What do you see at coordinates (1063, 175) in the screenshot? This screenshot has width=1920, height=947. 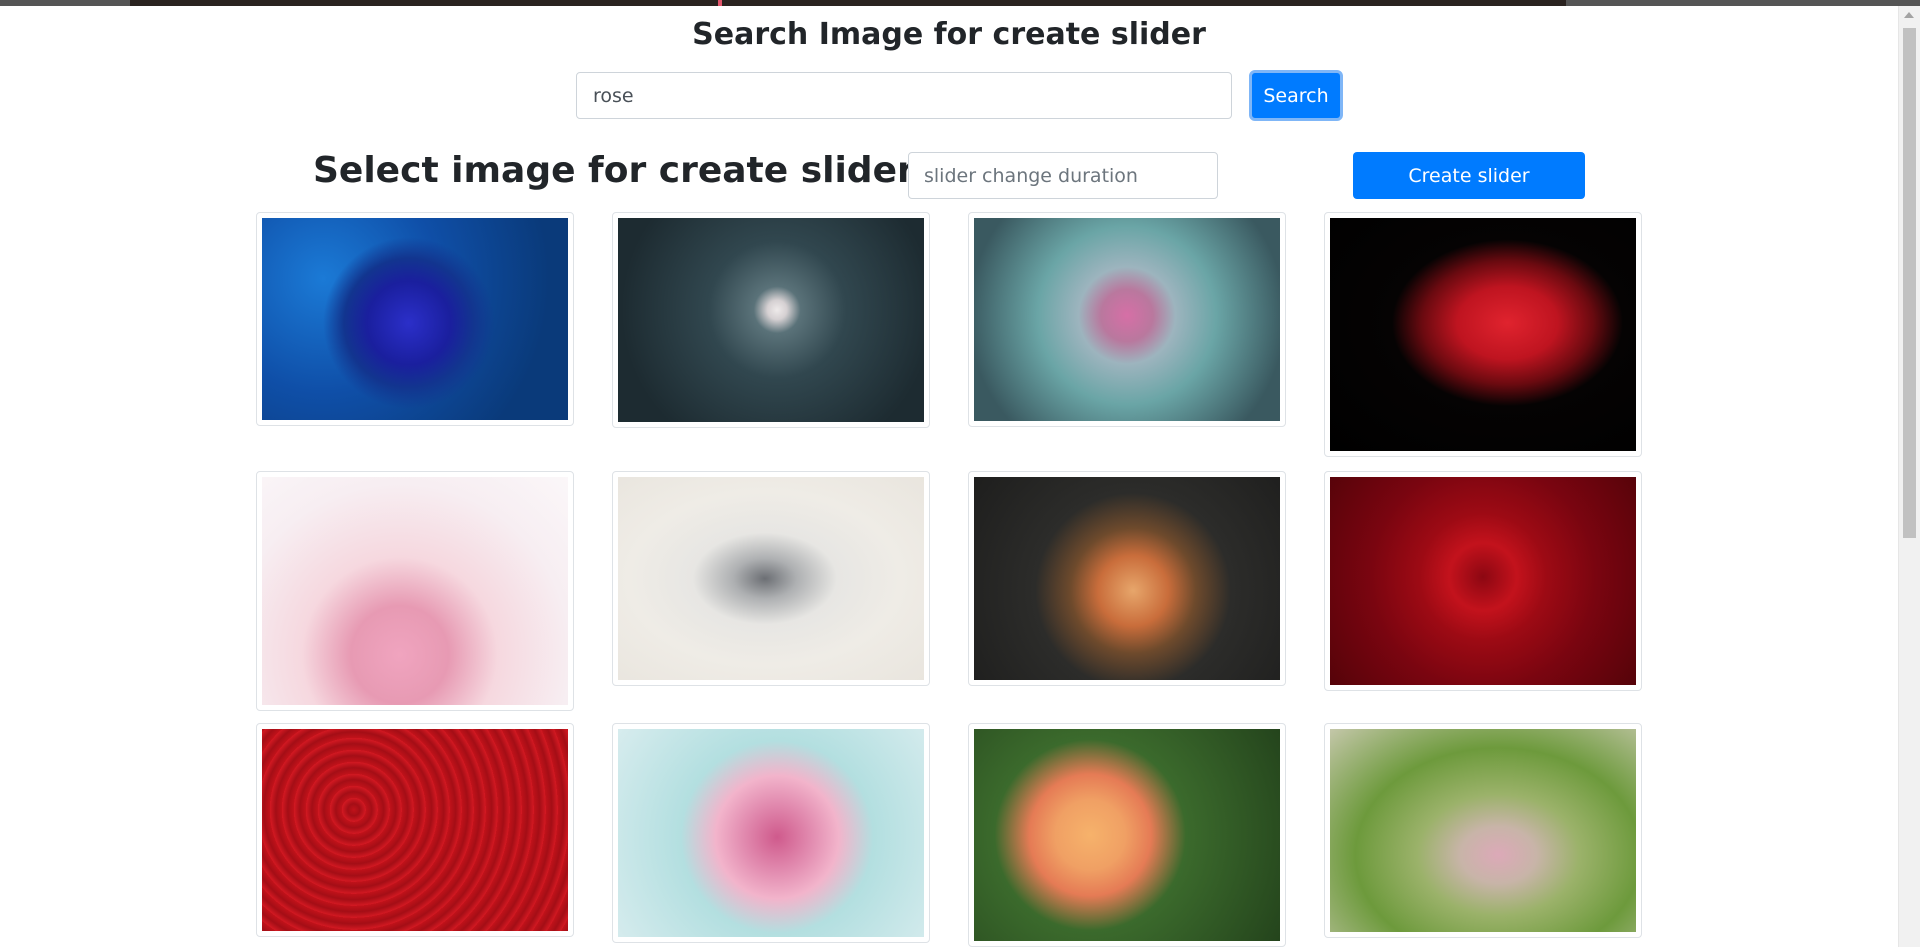 I see `slider-duration-input` at bounding box center [1063, 175].